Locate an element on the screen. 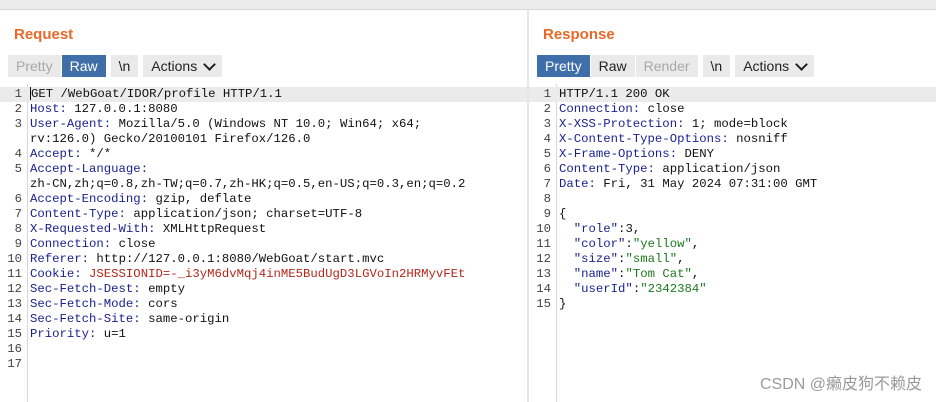 This screenshot has height=402, width=936. header-name: Referer: is located at coordinates (60, 259).